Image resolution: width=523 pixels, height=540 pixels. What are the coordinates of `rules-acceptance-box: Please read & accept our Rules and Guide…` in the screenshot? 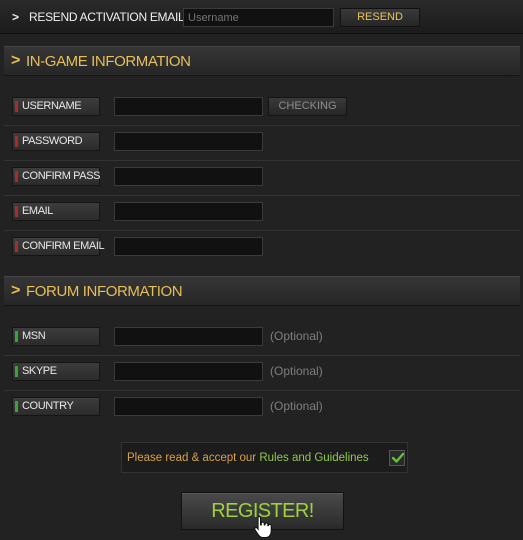 It's located at (264, 457).